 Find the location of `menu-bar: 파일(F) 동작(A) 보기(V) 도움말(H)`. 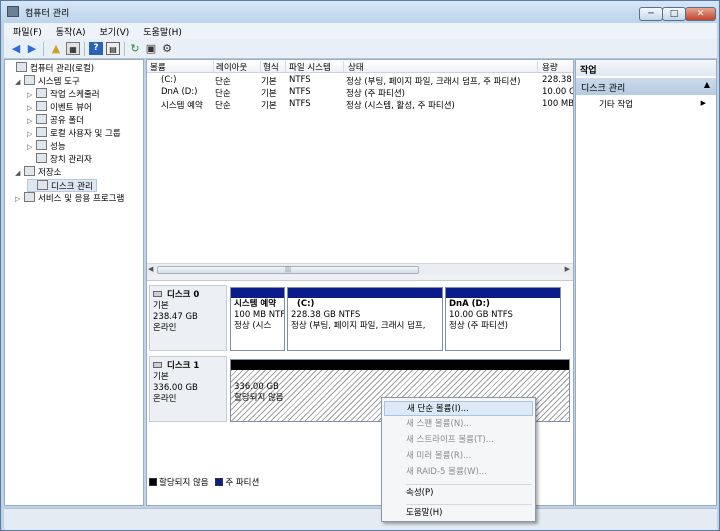

menu-bar: 파일(F) 동작(A) 보기(V) 도움말(H) is located at coordinates (360, 31).